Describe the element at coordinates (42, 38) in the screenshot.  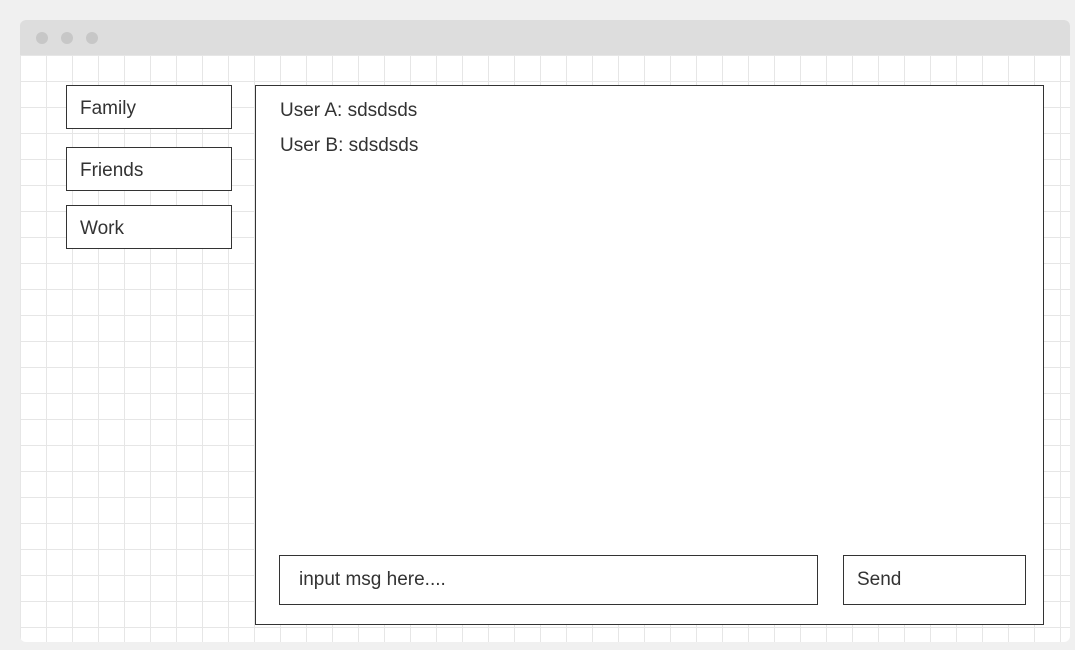
I see `window-close-dot-icon` at that location.